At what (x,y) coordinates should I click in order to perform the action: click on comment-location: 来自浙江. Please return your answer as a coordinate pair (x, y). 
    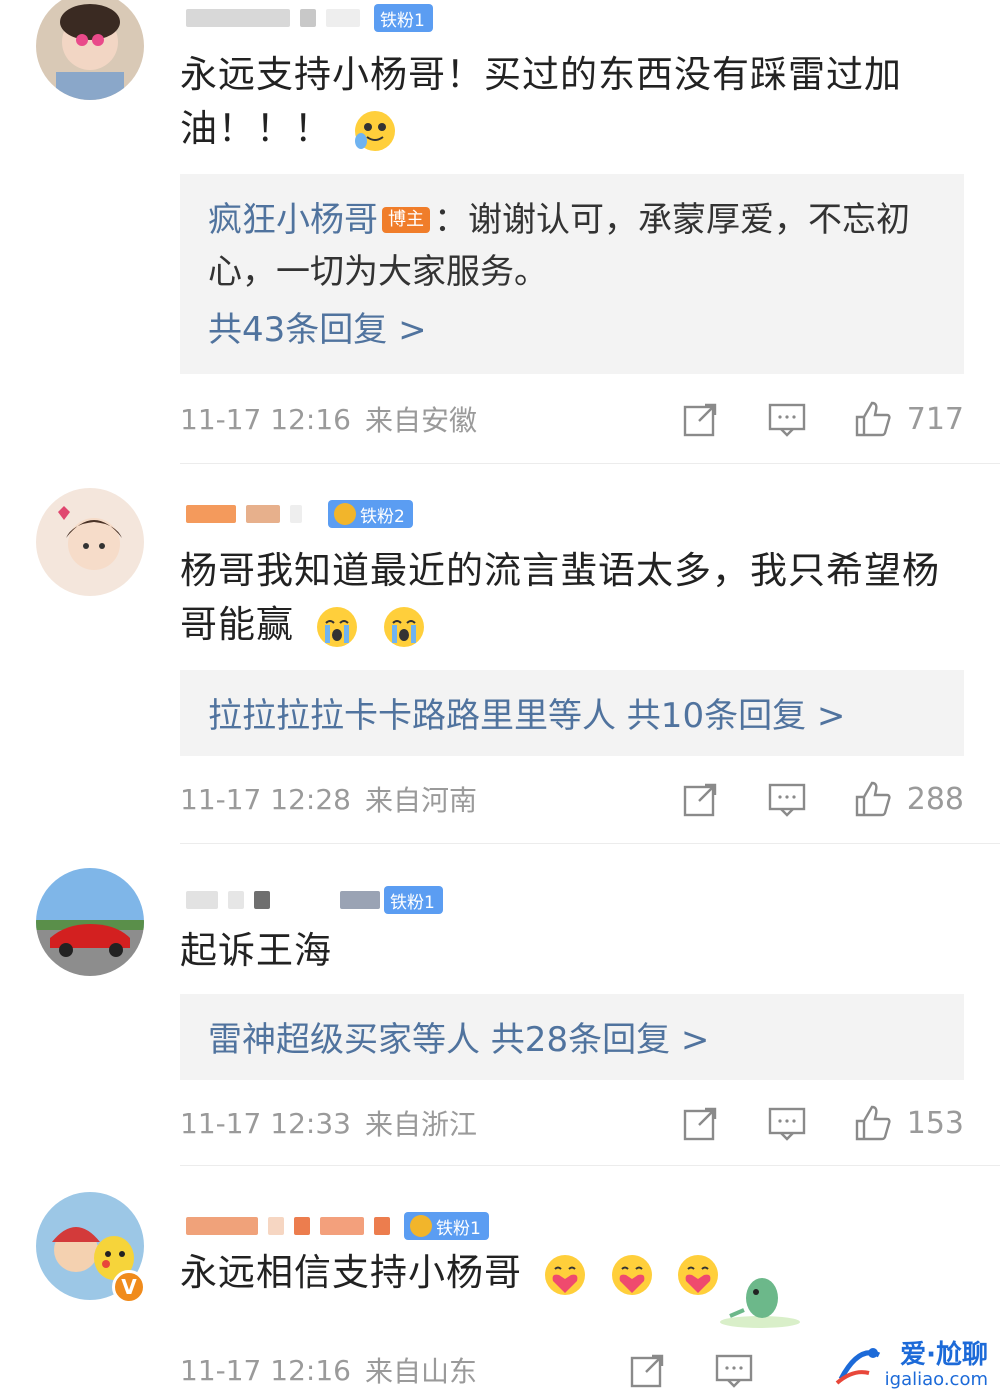
    Looking at the image, I should click on (420, 1124).